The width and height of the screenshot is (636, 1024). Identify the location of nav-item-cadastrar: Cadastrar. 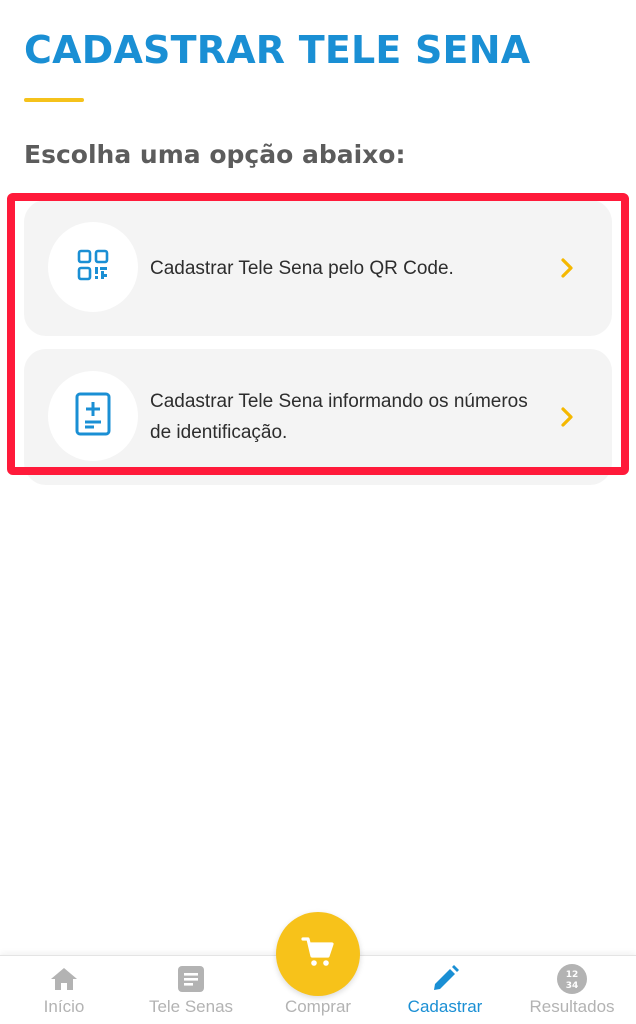
(445, 990).